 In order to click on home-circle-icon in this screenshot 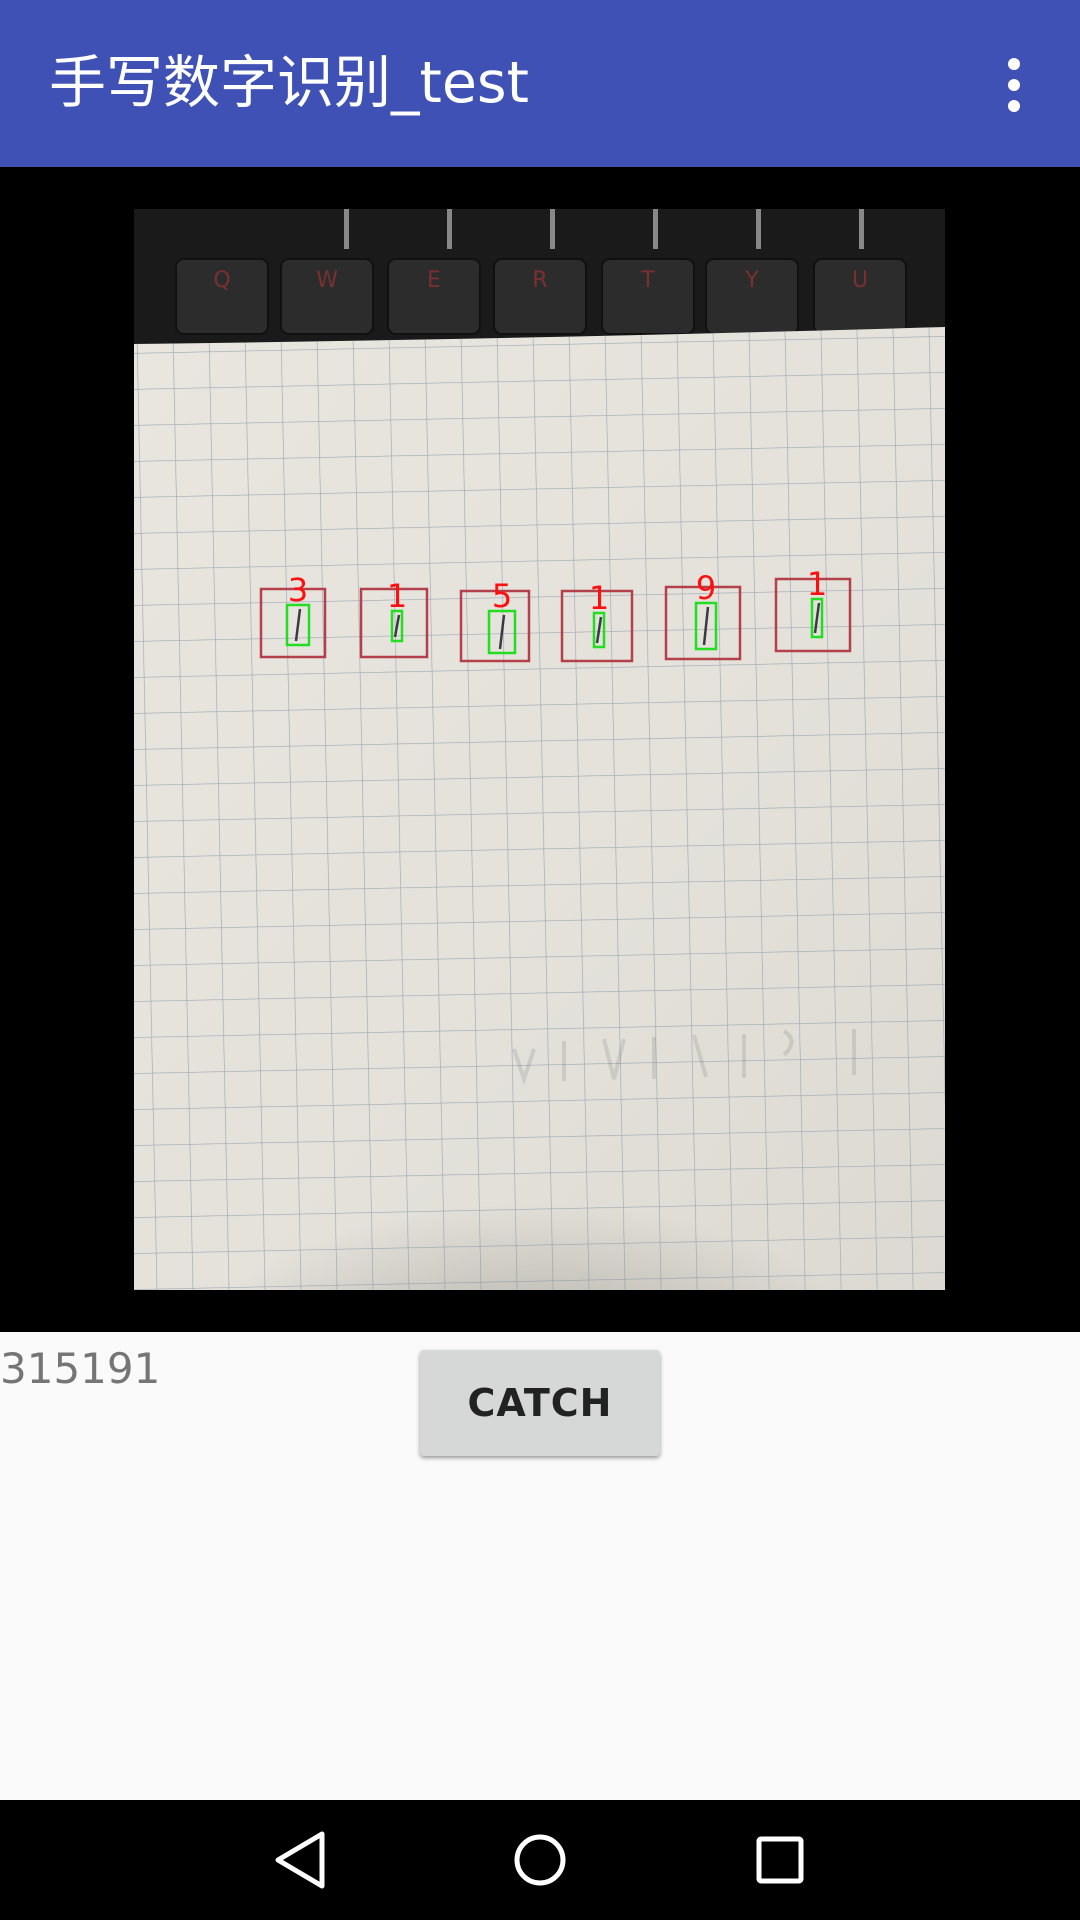, I will do `click(540, 1860)`.